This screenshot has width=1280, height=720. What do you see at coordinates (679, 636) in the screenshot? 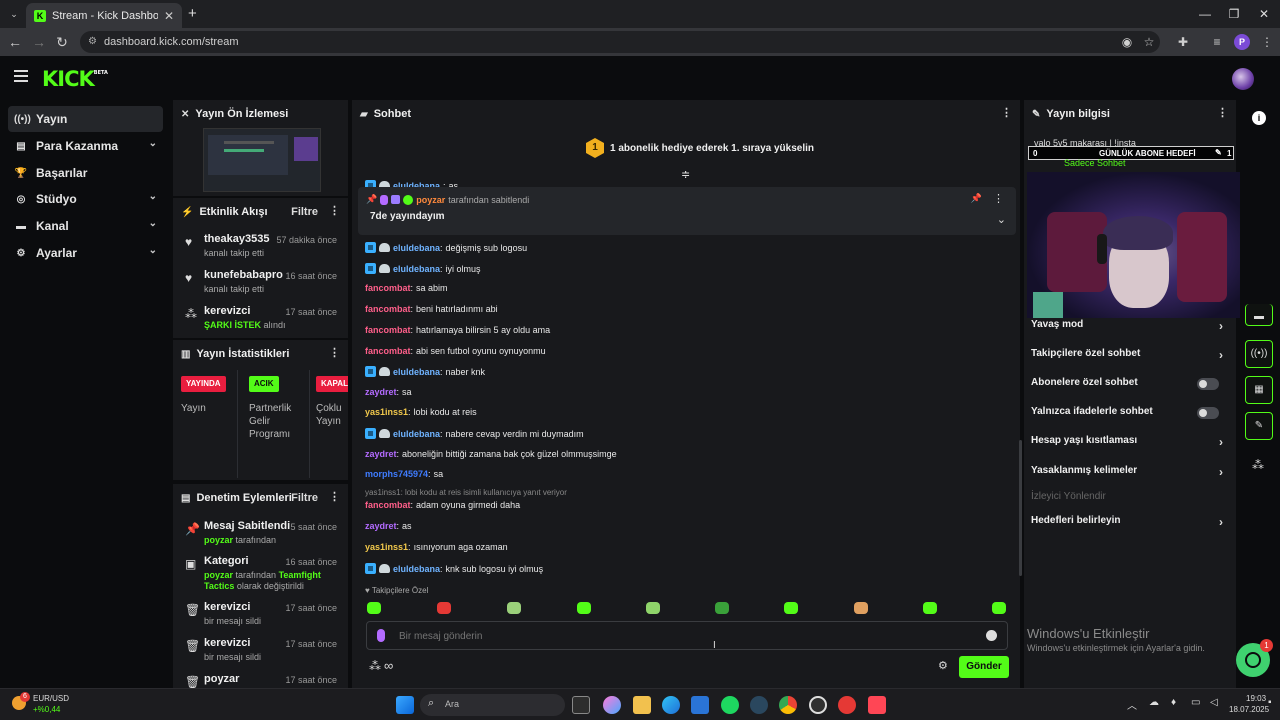
I see `chat-message-input` at bounding box center [679, 636].